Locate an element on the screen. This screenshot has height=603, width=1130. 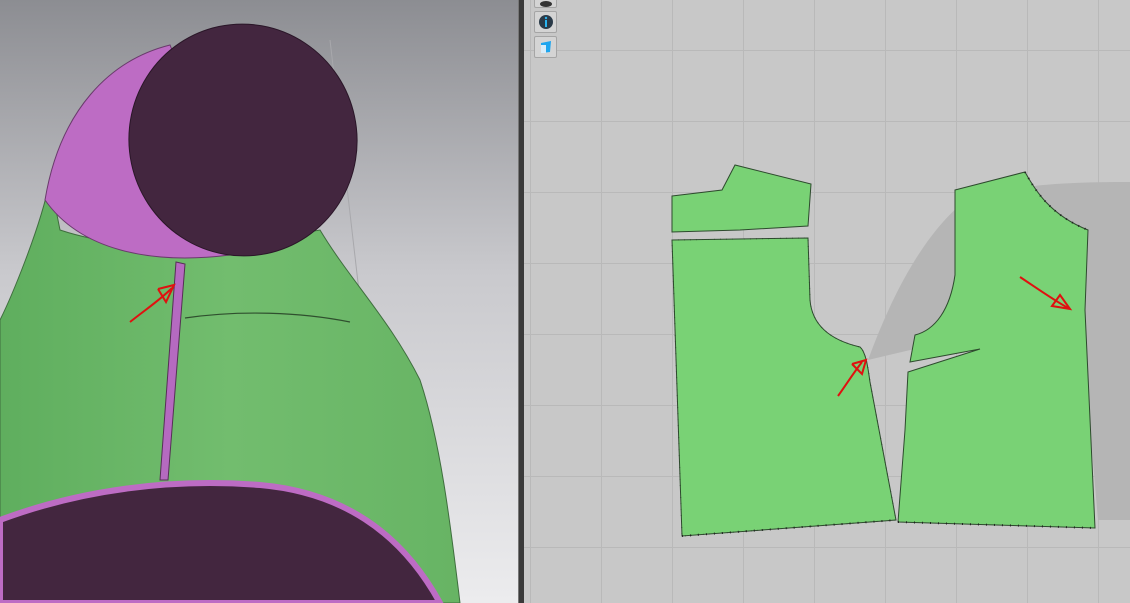
2d-toolbar is located at coordinates (545, 29).